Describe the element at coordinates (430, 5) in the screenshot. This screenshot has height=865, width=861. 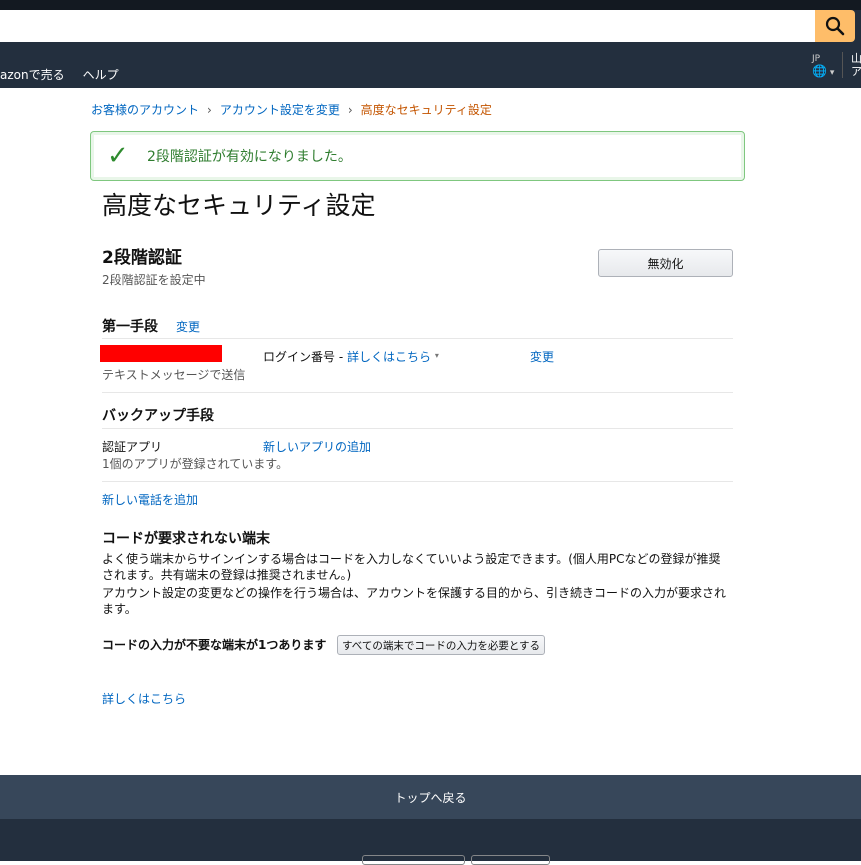
I see `top-strip` at that location.